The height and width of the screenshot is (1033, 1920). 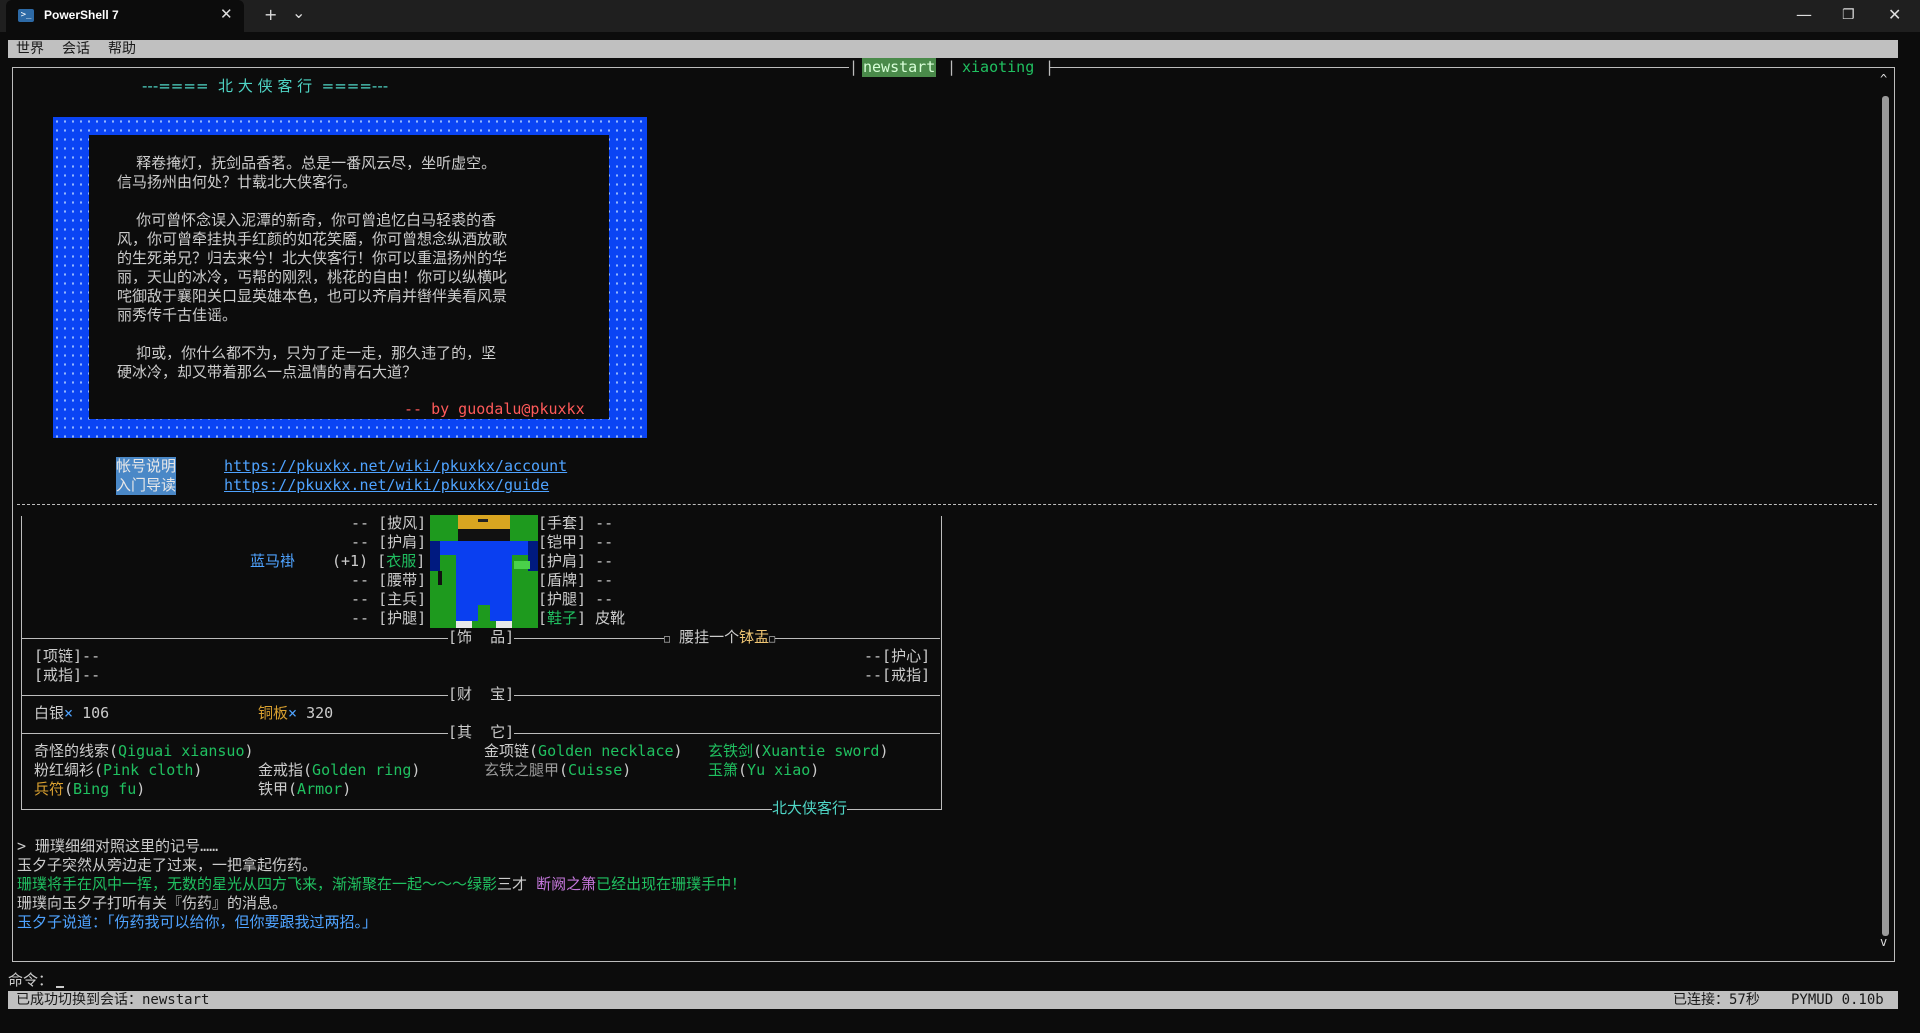 What do you see at coordinates (307, 353) in the screenshot?
I see `intro-line: 抑或，你什么都不为，只为了走一走，那久违了的，坚` at bounding box center [307, 353].